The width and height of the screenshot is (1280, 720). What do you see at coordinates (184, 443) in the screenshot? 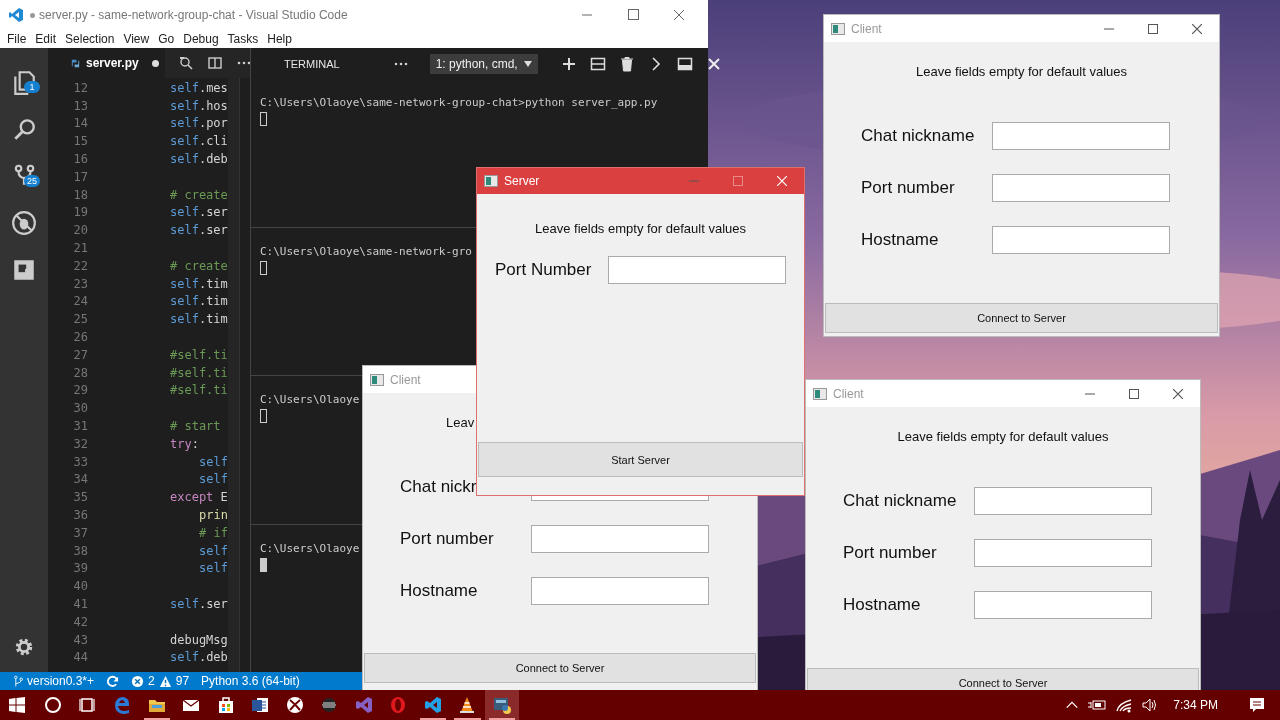
I see `code-line: try:` at bounding box center [184, 443].